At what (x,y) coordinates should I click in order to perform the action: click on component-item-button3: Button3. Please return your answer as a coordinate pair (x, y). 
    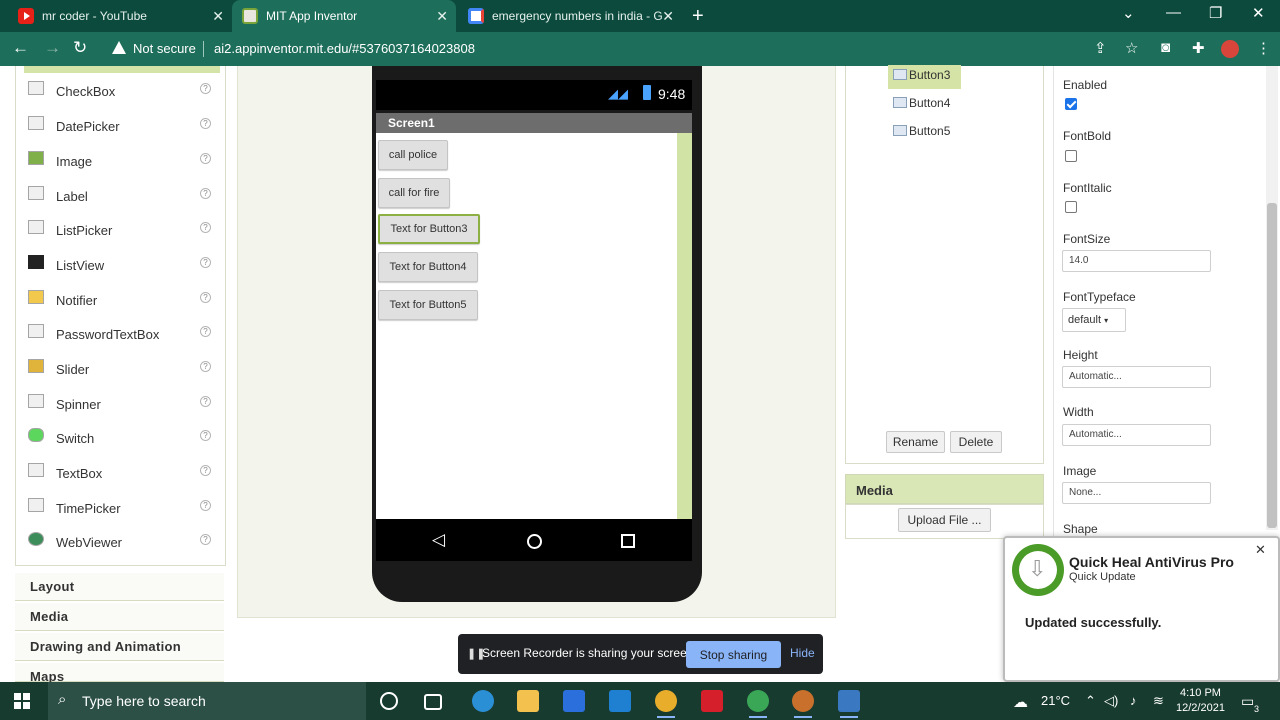
    Looking at the image, I should click on (921, 75).